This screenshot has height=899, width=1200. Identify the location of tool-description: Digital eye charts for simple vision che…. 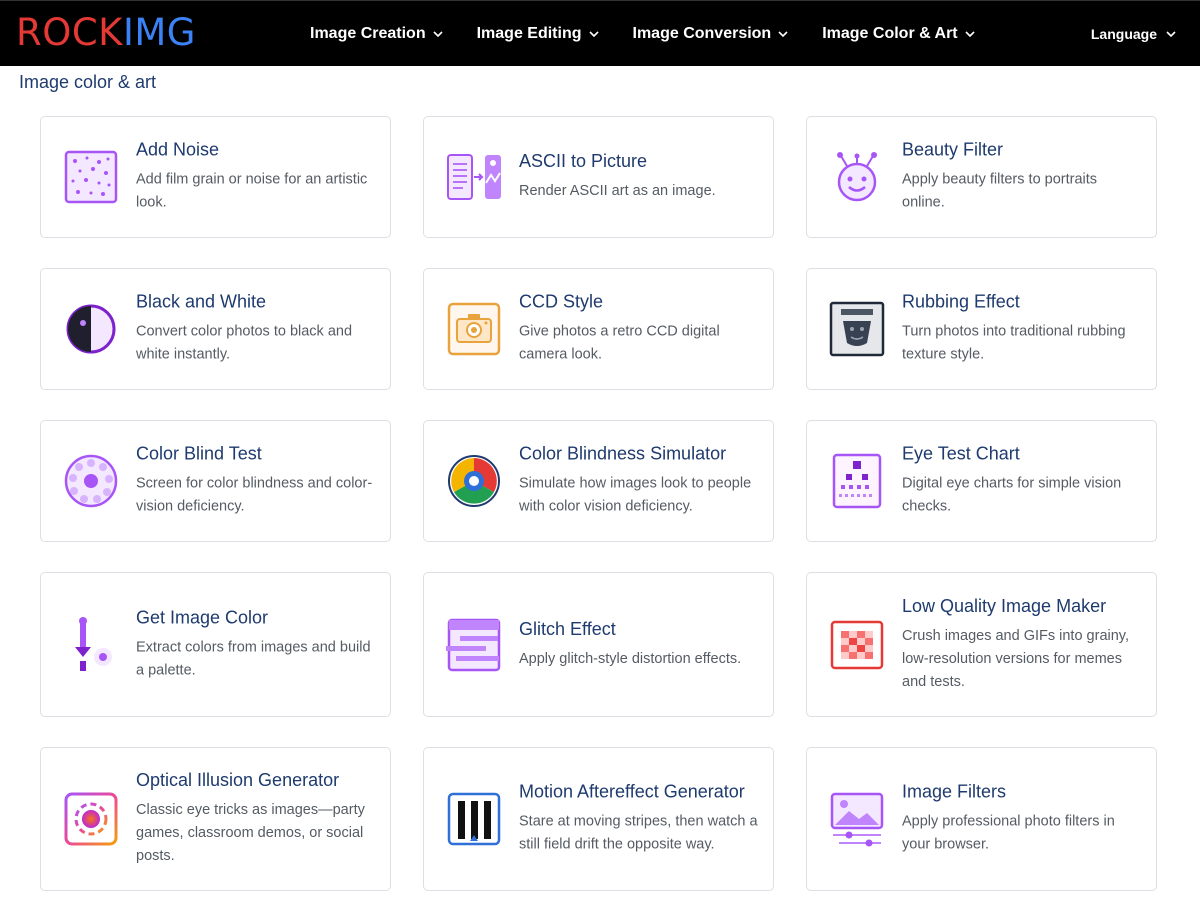
(1012, 495).